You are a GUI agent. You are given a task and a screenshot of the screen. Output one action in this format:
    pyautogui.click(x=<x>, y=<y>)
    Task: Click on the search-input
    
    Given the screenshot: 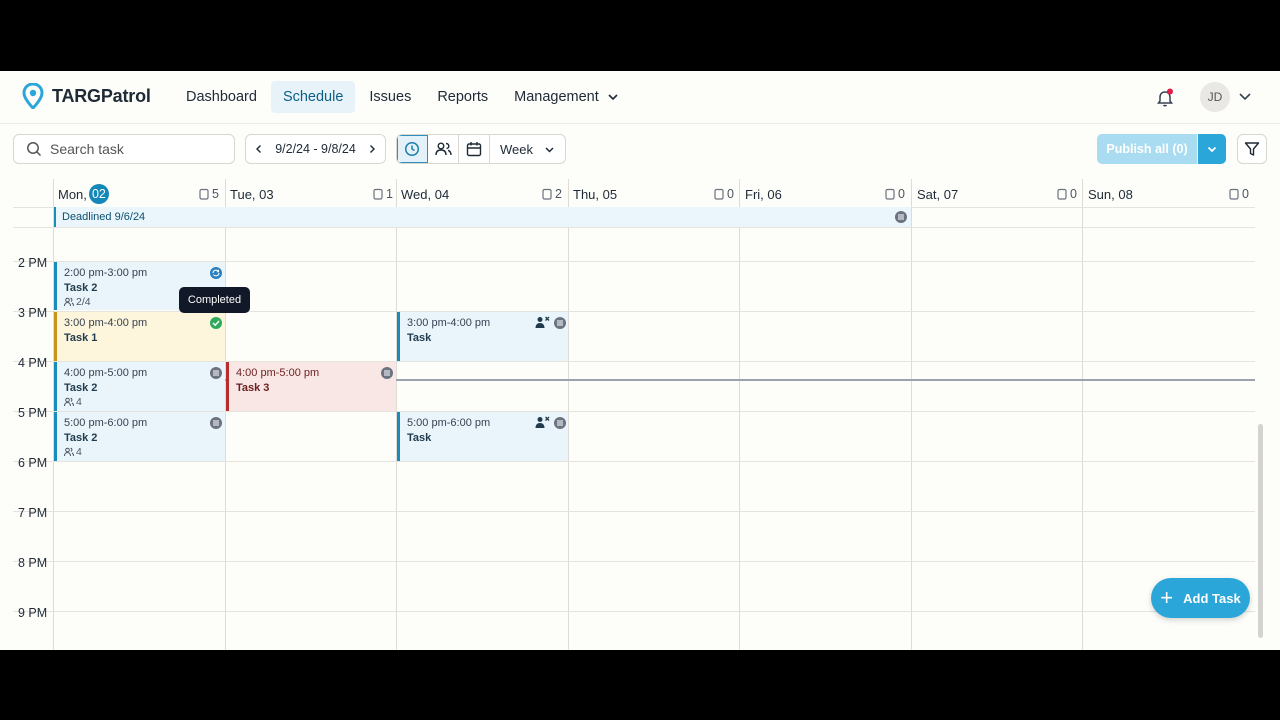 What is the action you would take?
    pyautogui.click(x=135, y=149)
    